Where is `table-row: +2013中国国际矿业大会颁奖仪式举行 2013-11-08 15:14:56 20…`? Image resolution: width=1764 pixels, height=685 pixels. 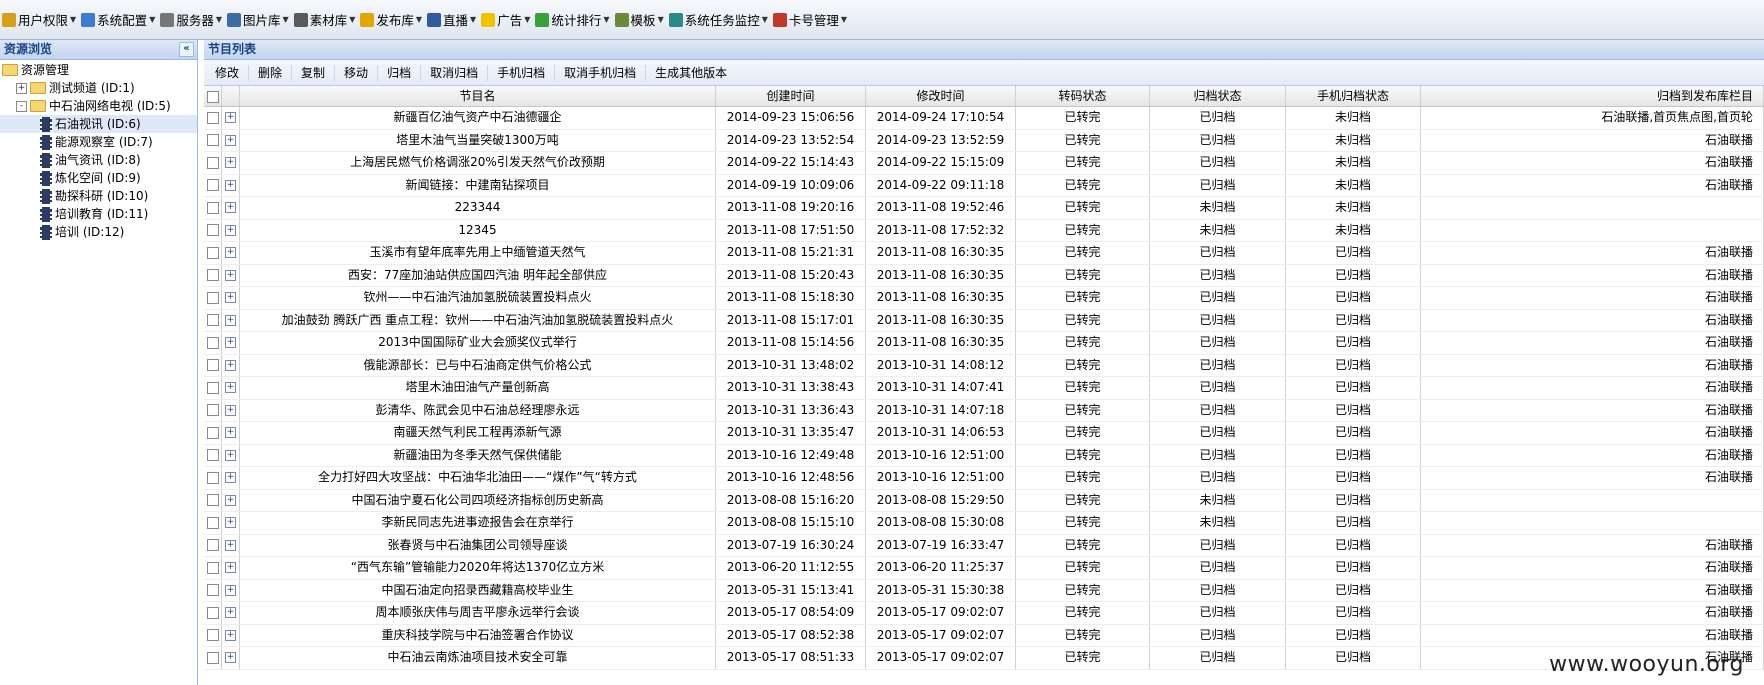
table-row: +2013中国国际矿业大会颁奖仪式举行 2013-11-08 15:14:56 20… is located at coordinates (984, 343).